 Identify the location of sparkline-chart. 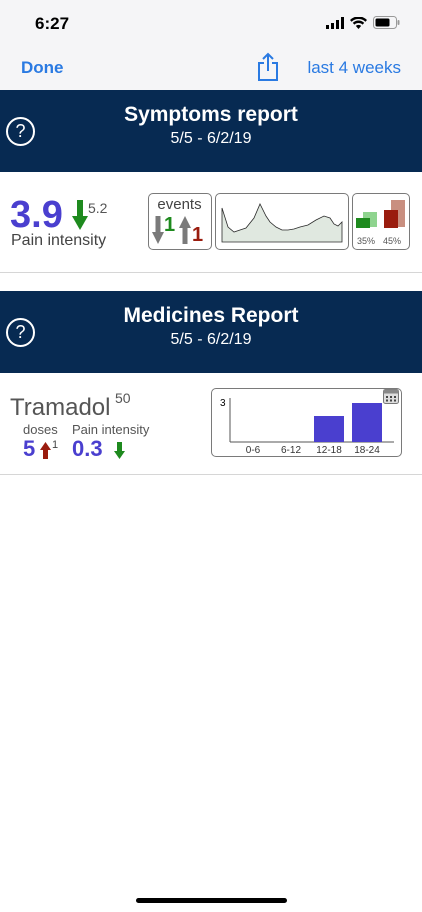
(282, 223).